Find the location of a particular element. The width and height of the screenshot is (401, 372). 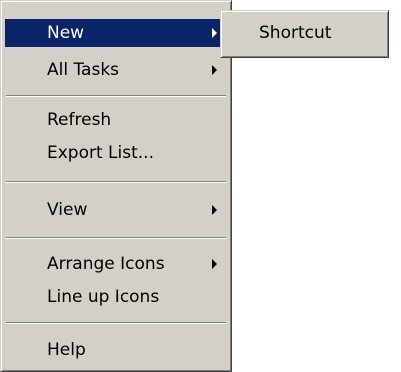

menu-item-arrange-icons: Arrange Icons is located at coordinates (116, 264).